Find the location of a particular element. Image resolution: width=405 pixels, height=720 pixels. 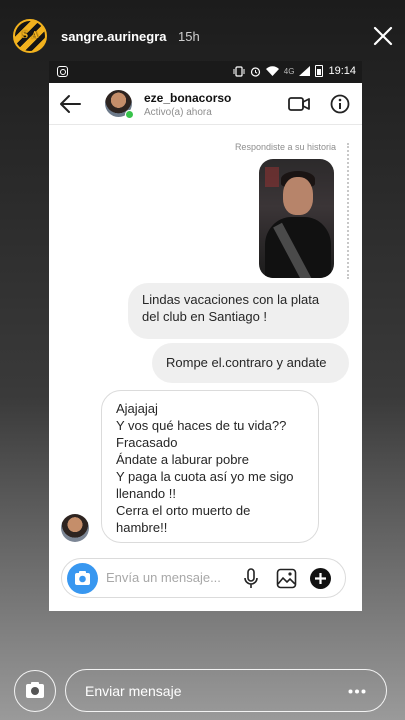

contact-status: Activo(a) ahora is located at coordinates (178, 112).